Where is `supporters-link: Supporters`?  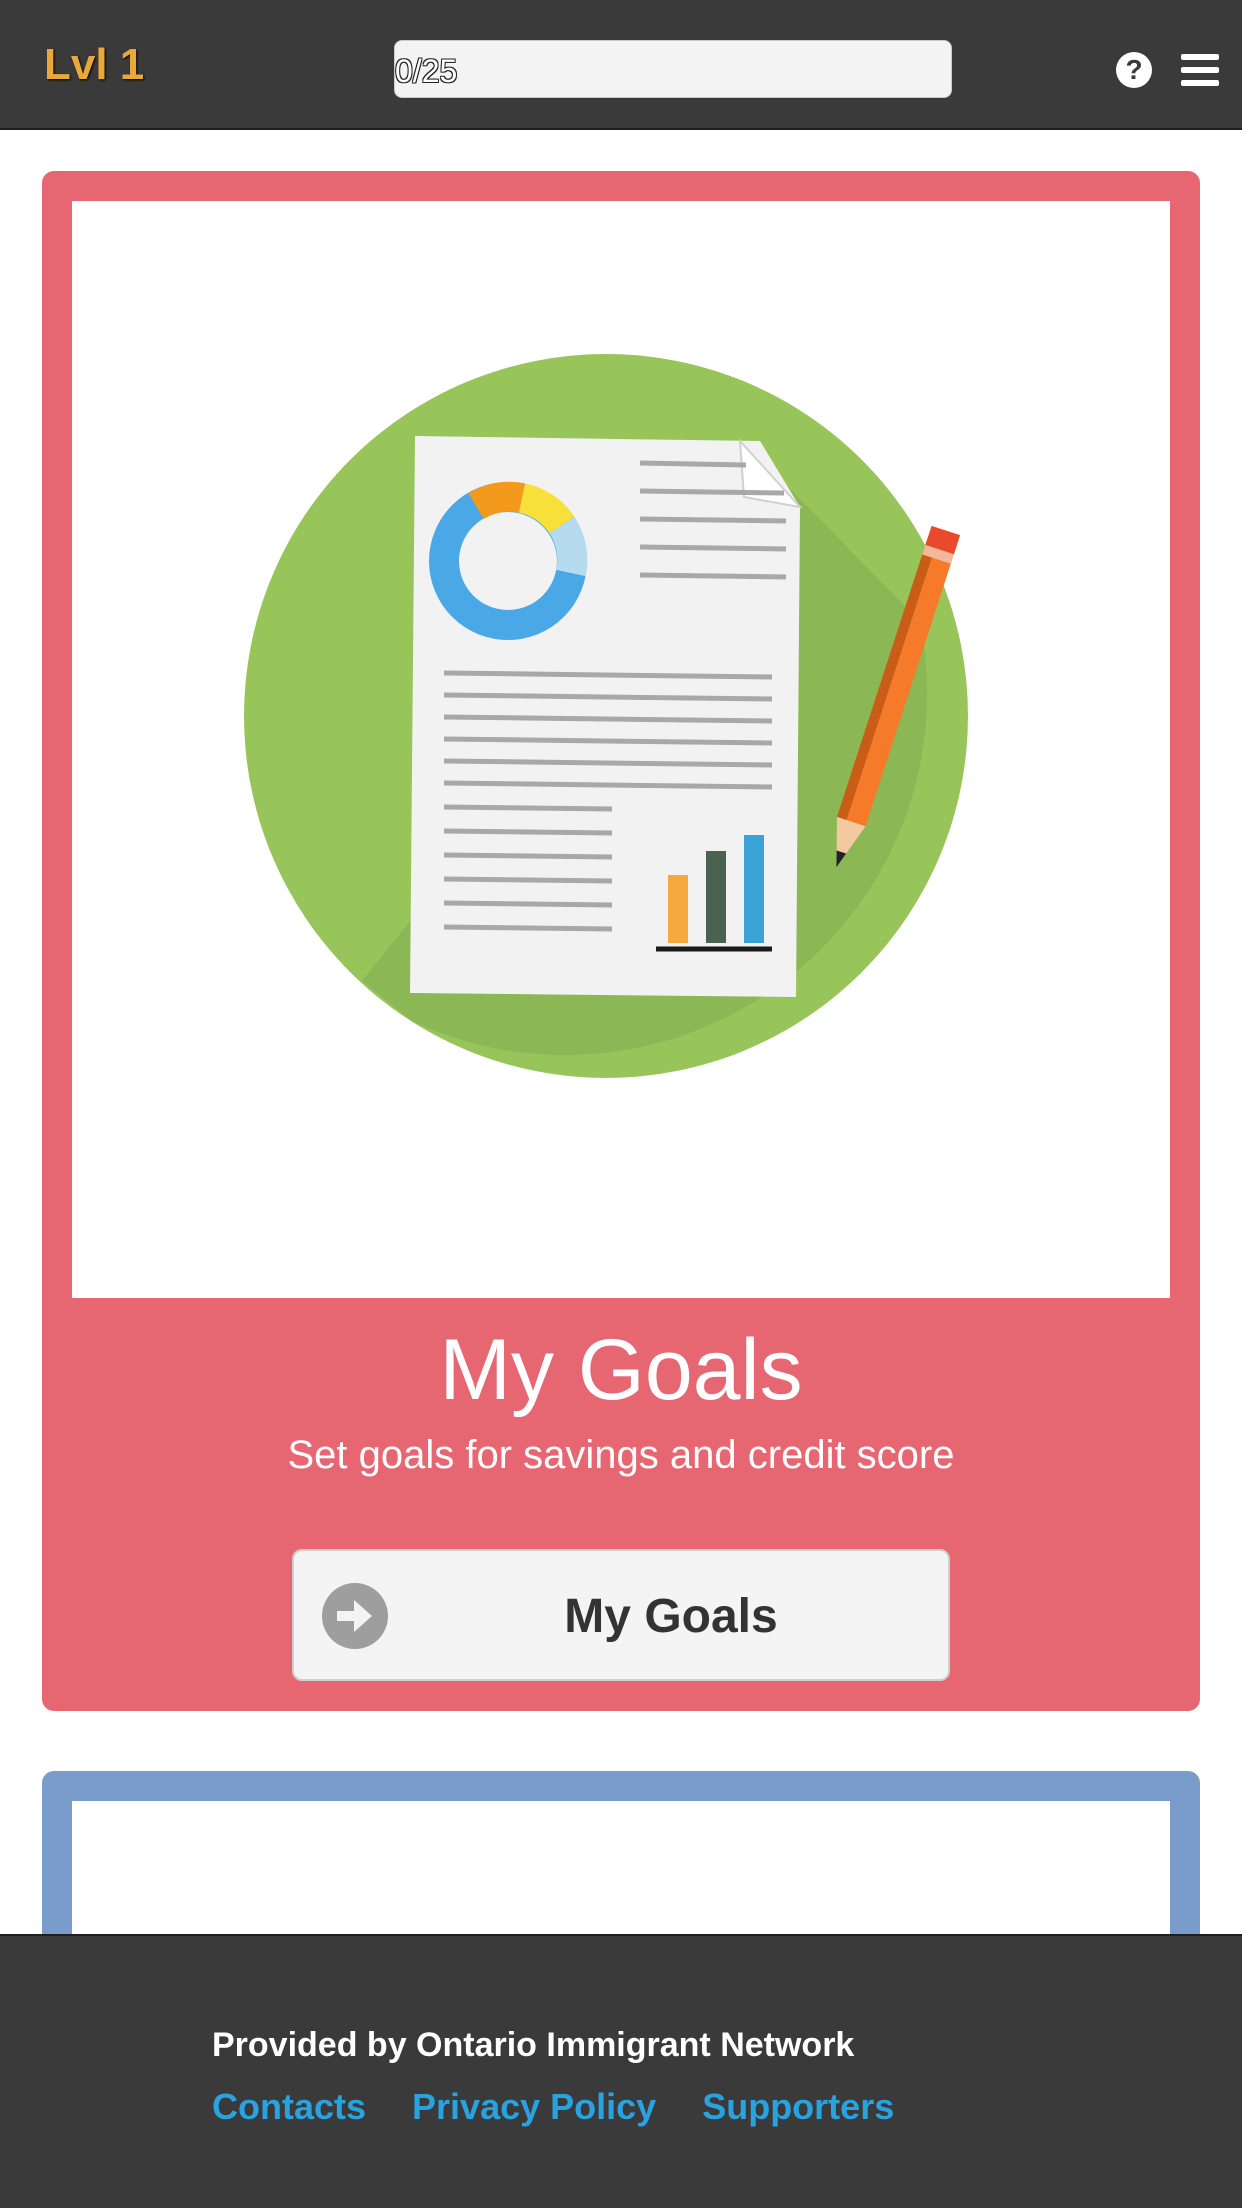
supporters-link: Supporters is located at coordinates (798, 2106).